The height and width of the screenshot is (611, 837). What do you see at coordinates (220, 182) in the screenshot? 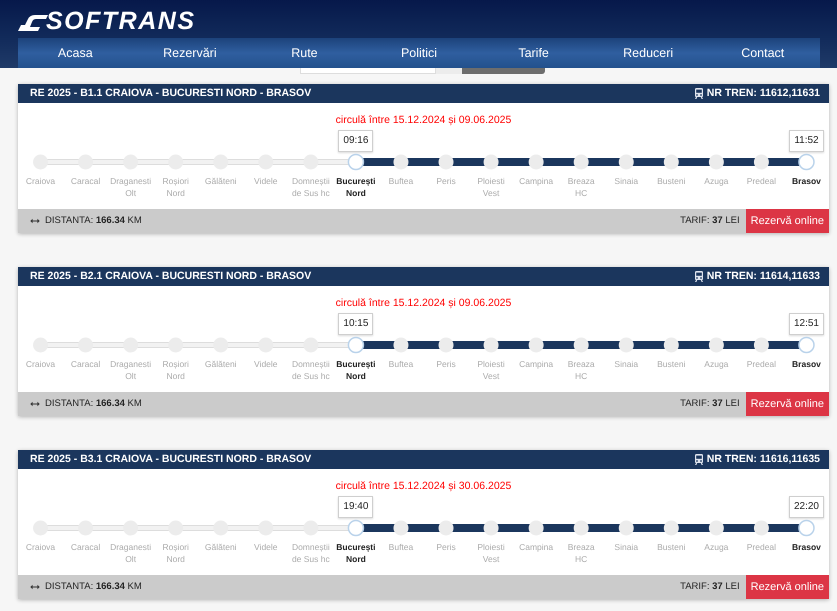
I see `station-name: Gălăteni` at bounding box center [220, 182].